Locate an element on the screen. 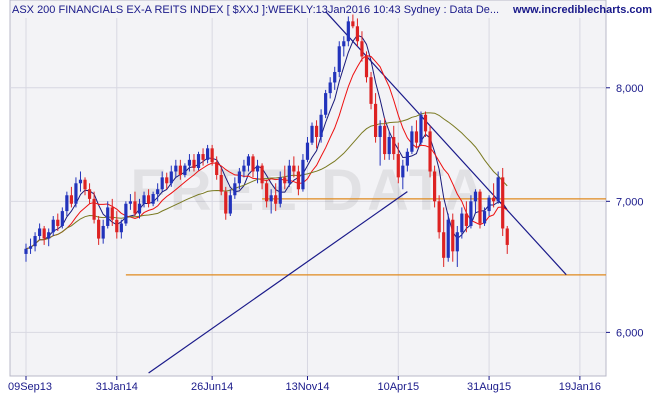 The height and width of the screenshot is (405, 660). site-label: www.incrediblecharts.com is located at coordinates (582, 10).